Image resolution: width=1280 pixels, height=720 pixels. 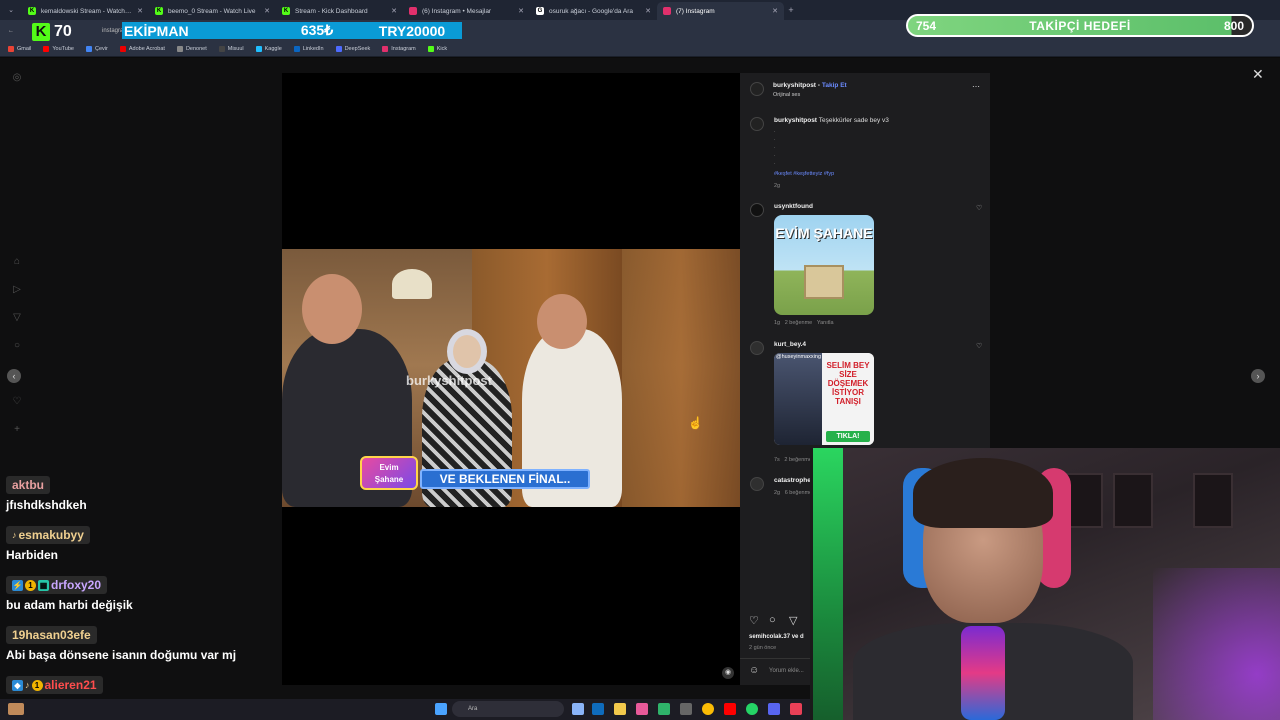 I want to click on whatsapp-icon, so click(x=752, y=709).